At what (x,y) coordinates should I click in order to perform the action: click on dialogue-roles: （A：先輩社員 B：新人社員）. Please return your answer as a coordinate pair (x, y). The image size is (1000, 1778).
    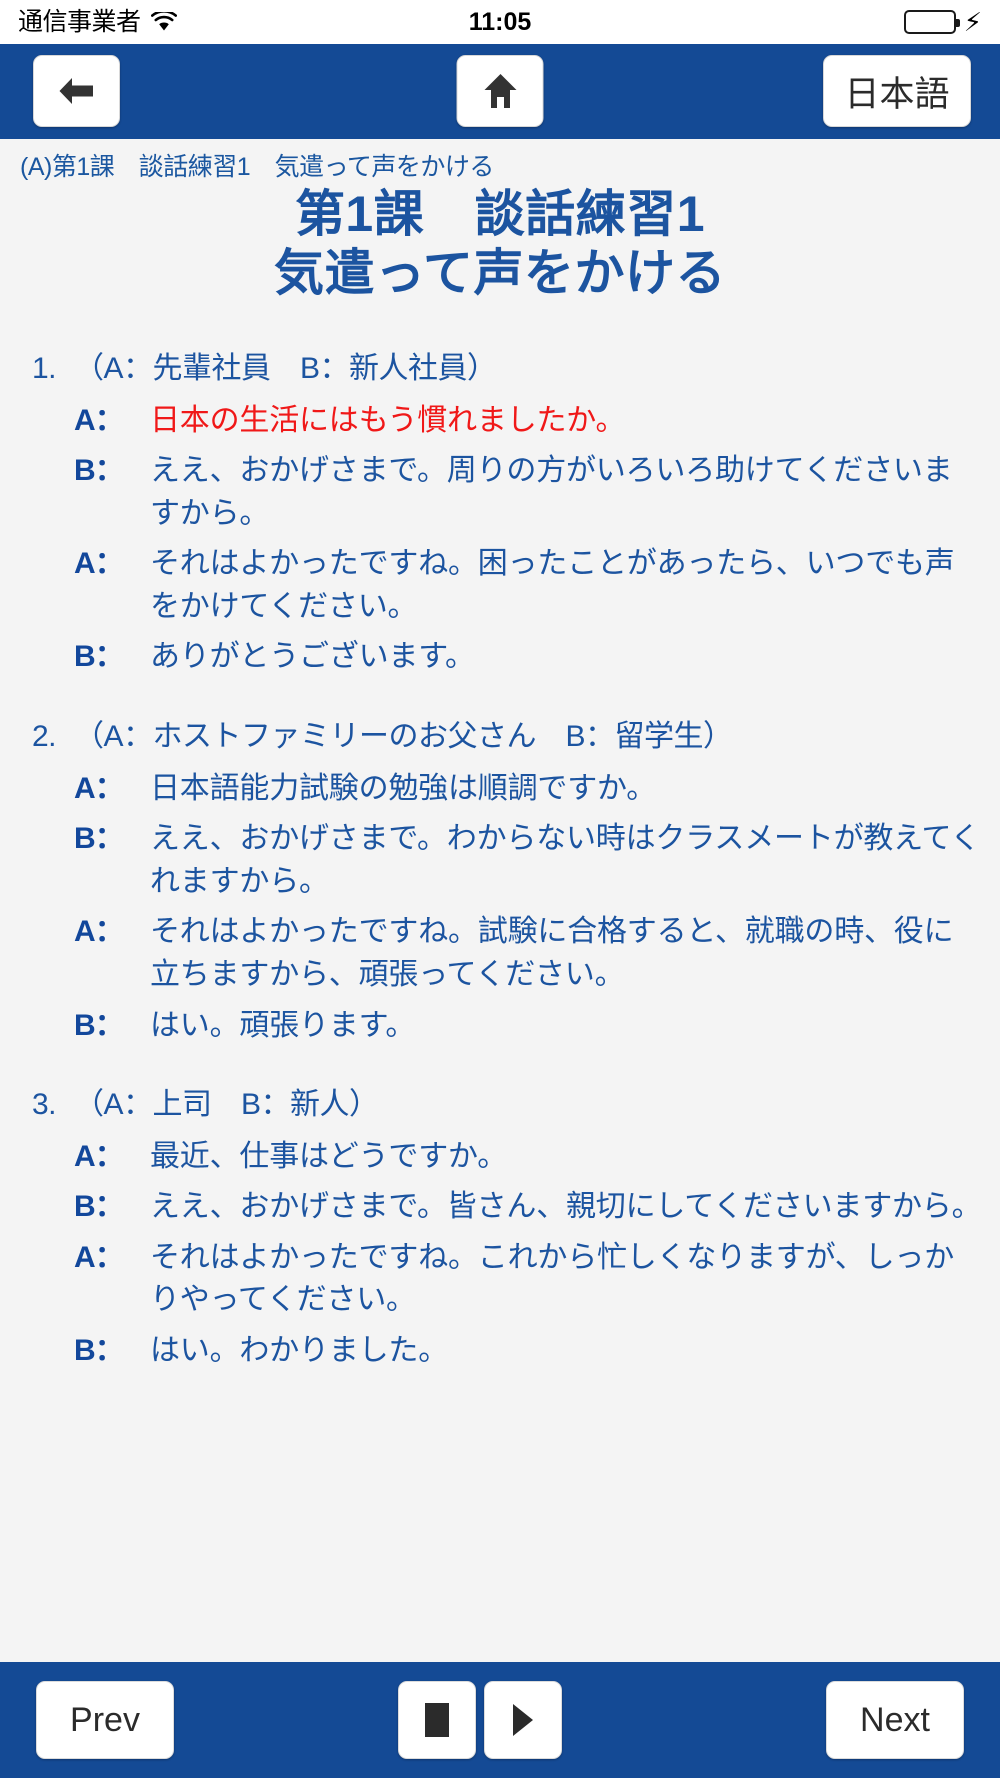
    Looking at the image, I should click on (285, 368).